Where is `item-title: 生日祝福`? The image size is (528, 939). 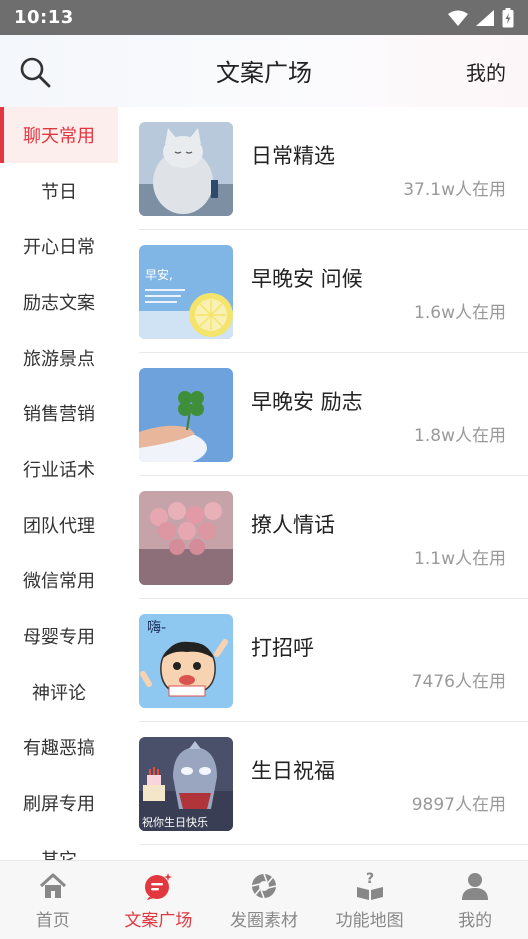
item-title: 生日祝福 is located at coordinates (293, 771).